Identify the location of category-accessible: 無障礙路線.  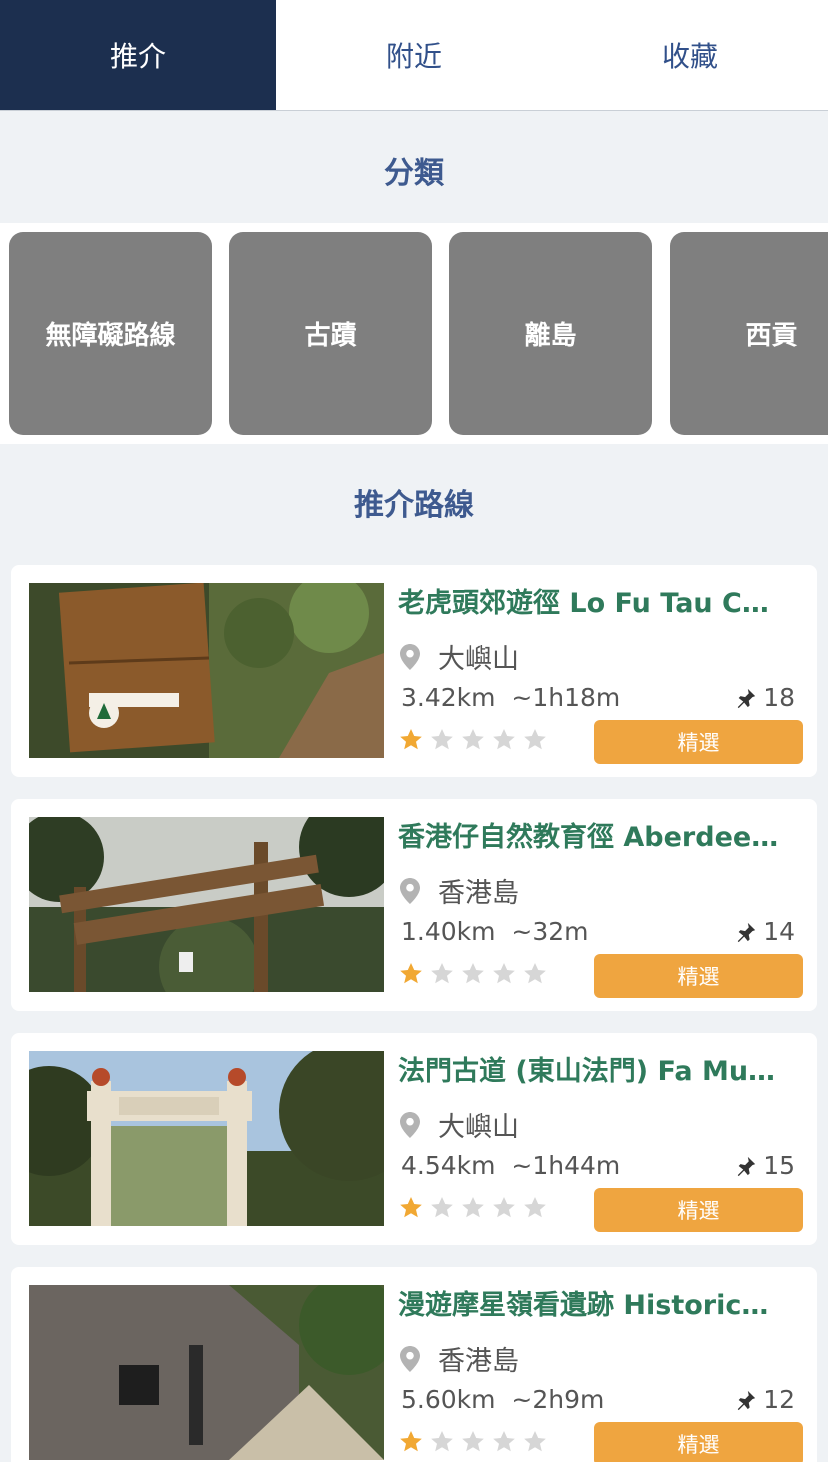
(110, 333).